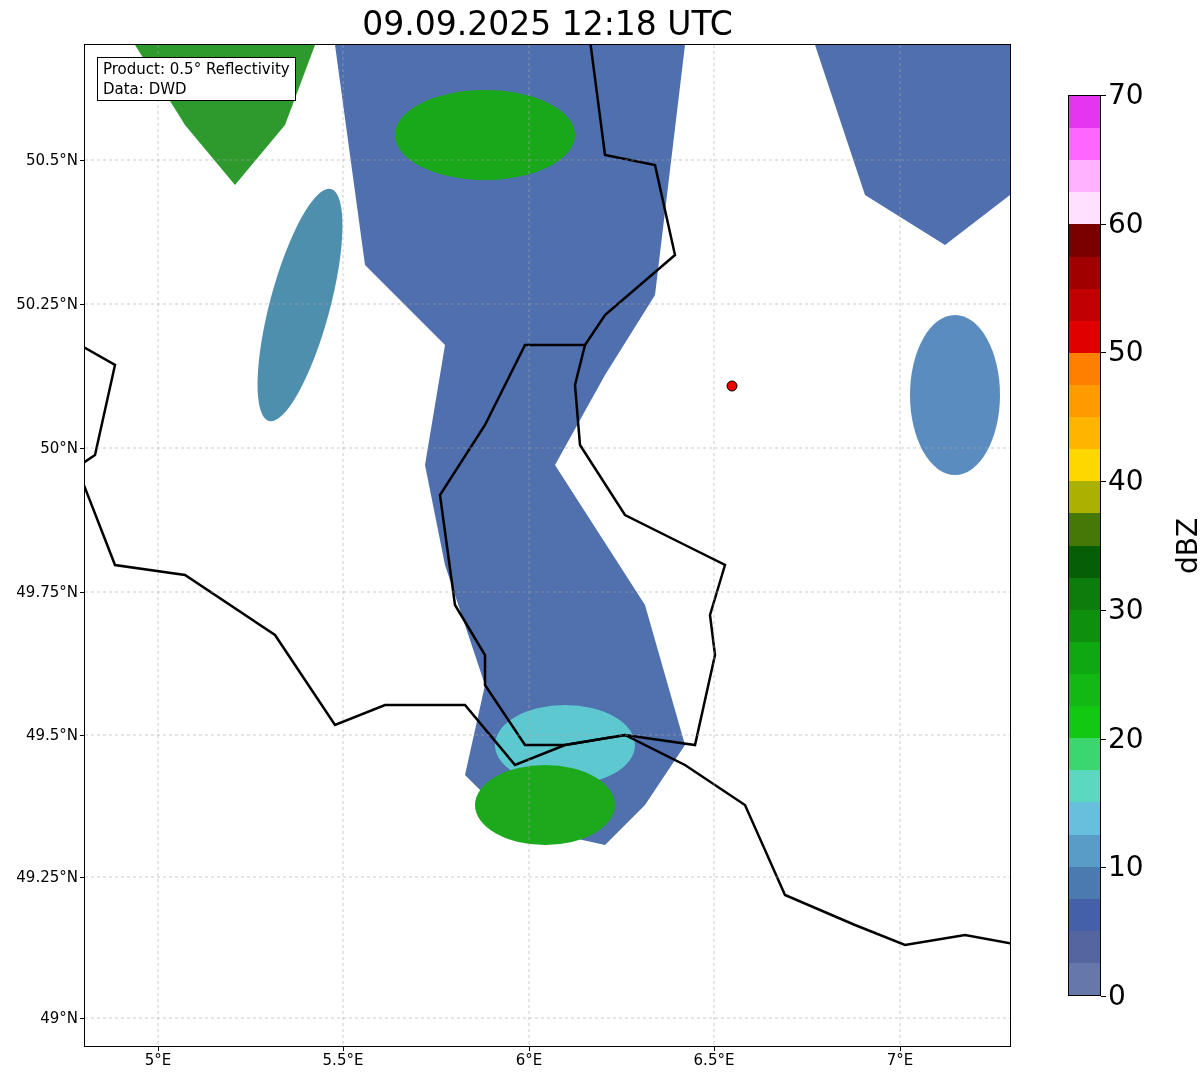 Image resolution: width=1202 pixels, height=1081 pixels. I want to click on colorbar-tick-label: 20, so click(1126, 738).